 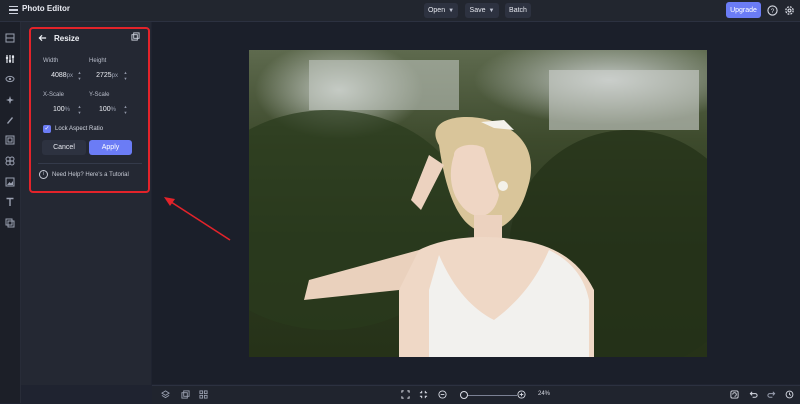 I want to click on batch-label: Batch, so click(x=518, y=10).